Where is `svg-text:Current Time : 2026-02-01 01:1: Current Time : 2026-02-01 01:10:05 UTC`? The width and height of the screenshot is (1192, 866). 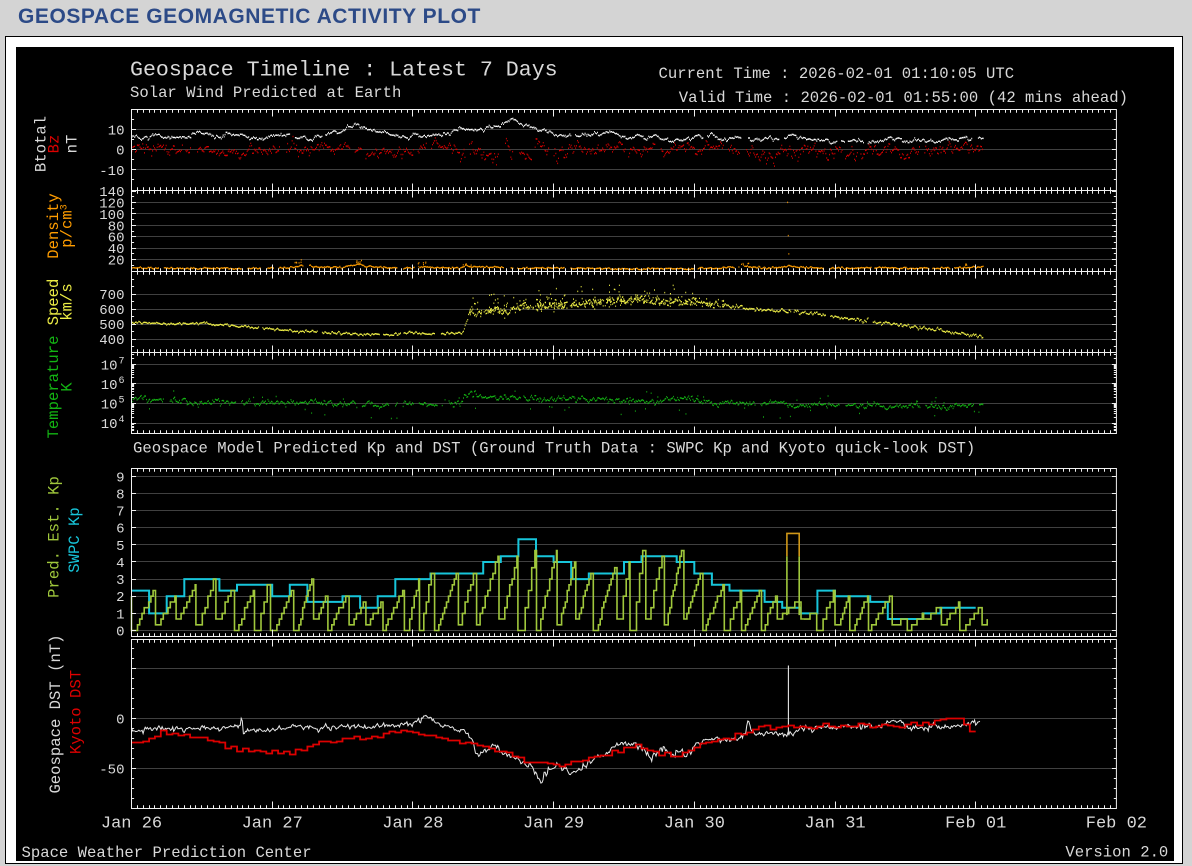 svg-text:Current Time : 2026-02-01 01:1: Current Time : 2026-02-01 01:10:05 UTC is located at coordinates (837, 74).